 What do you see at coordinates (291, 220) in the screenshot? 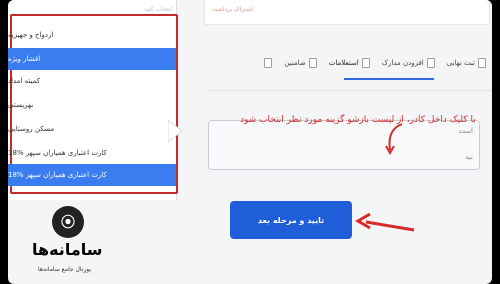
I see `confirm-next-button: تایید و مرحله بعد` at bounding box center [291, 220].